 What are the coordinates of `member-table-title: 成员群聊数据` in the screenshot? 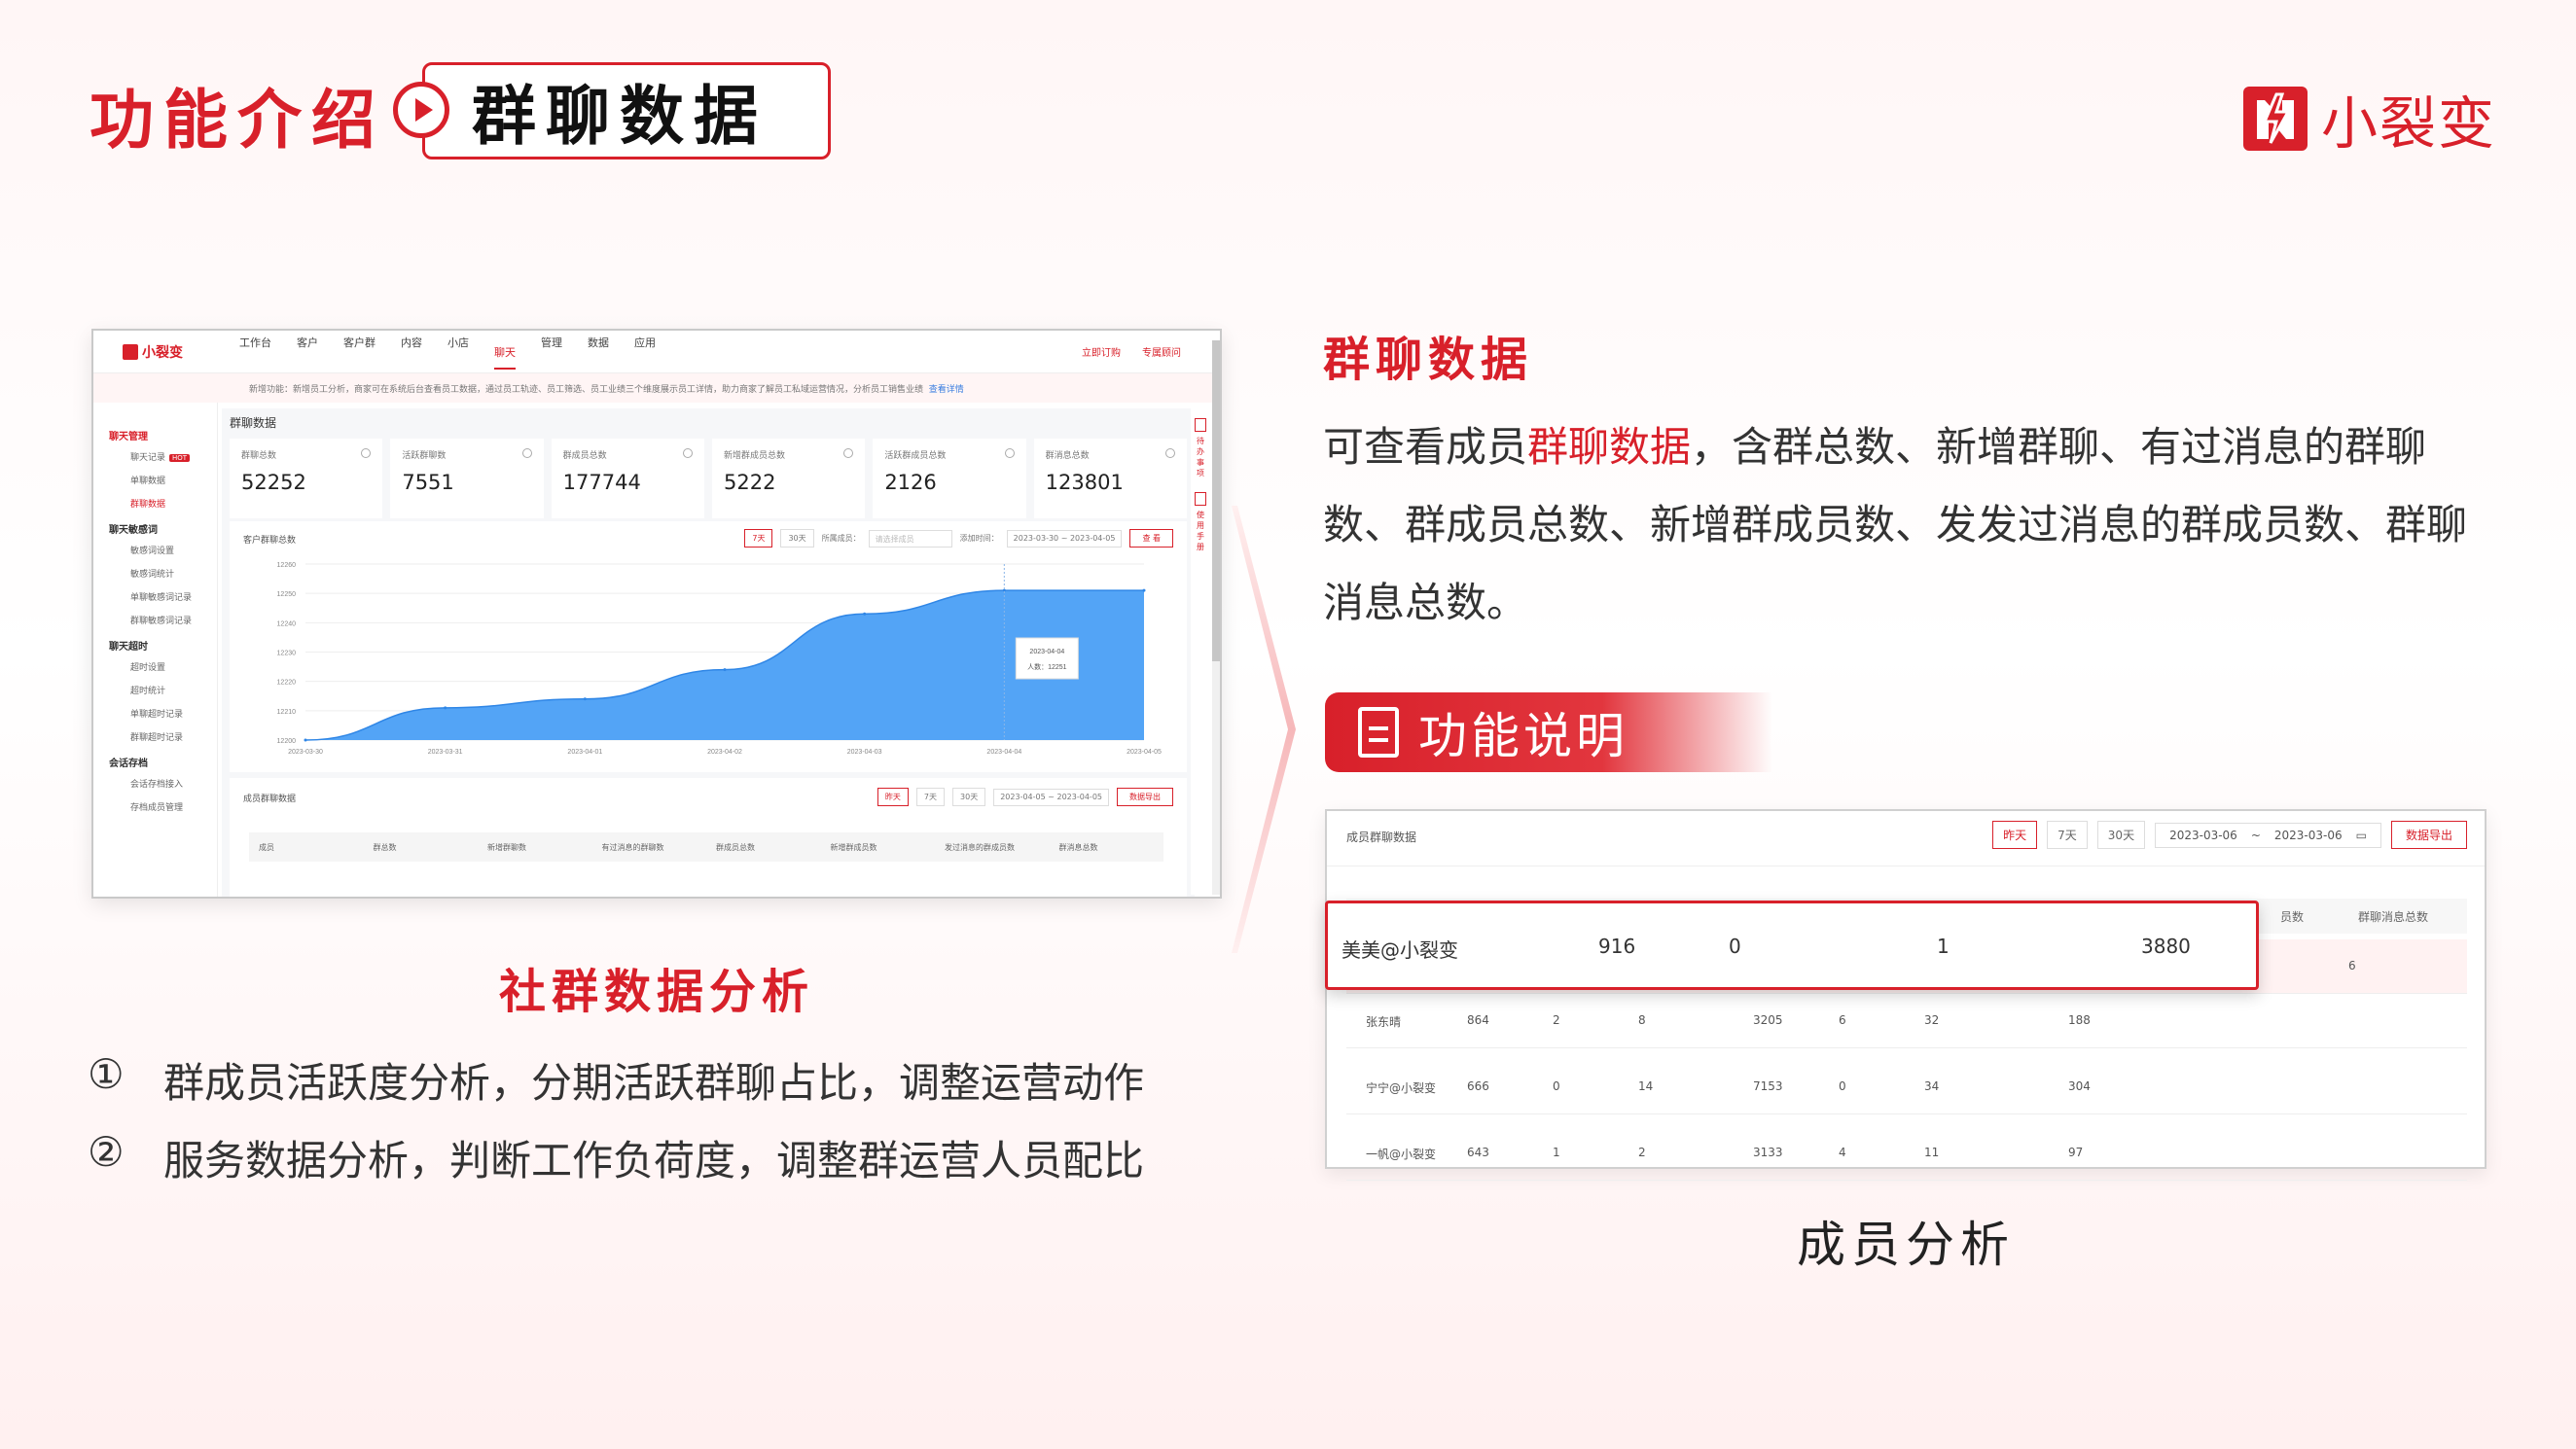 It's located at (1381, 837).